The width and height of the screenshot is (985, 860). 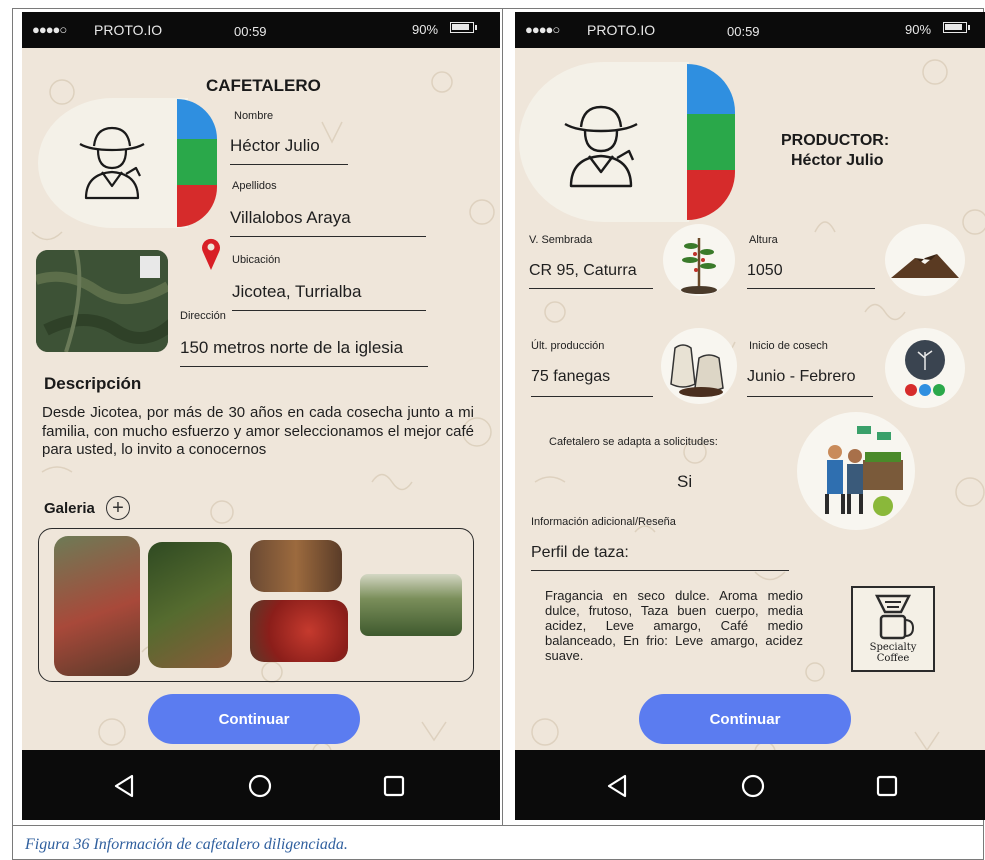 I want to click on coffee-dripper-icon, so click(x=894, y=617).